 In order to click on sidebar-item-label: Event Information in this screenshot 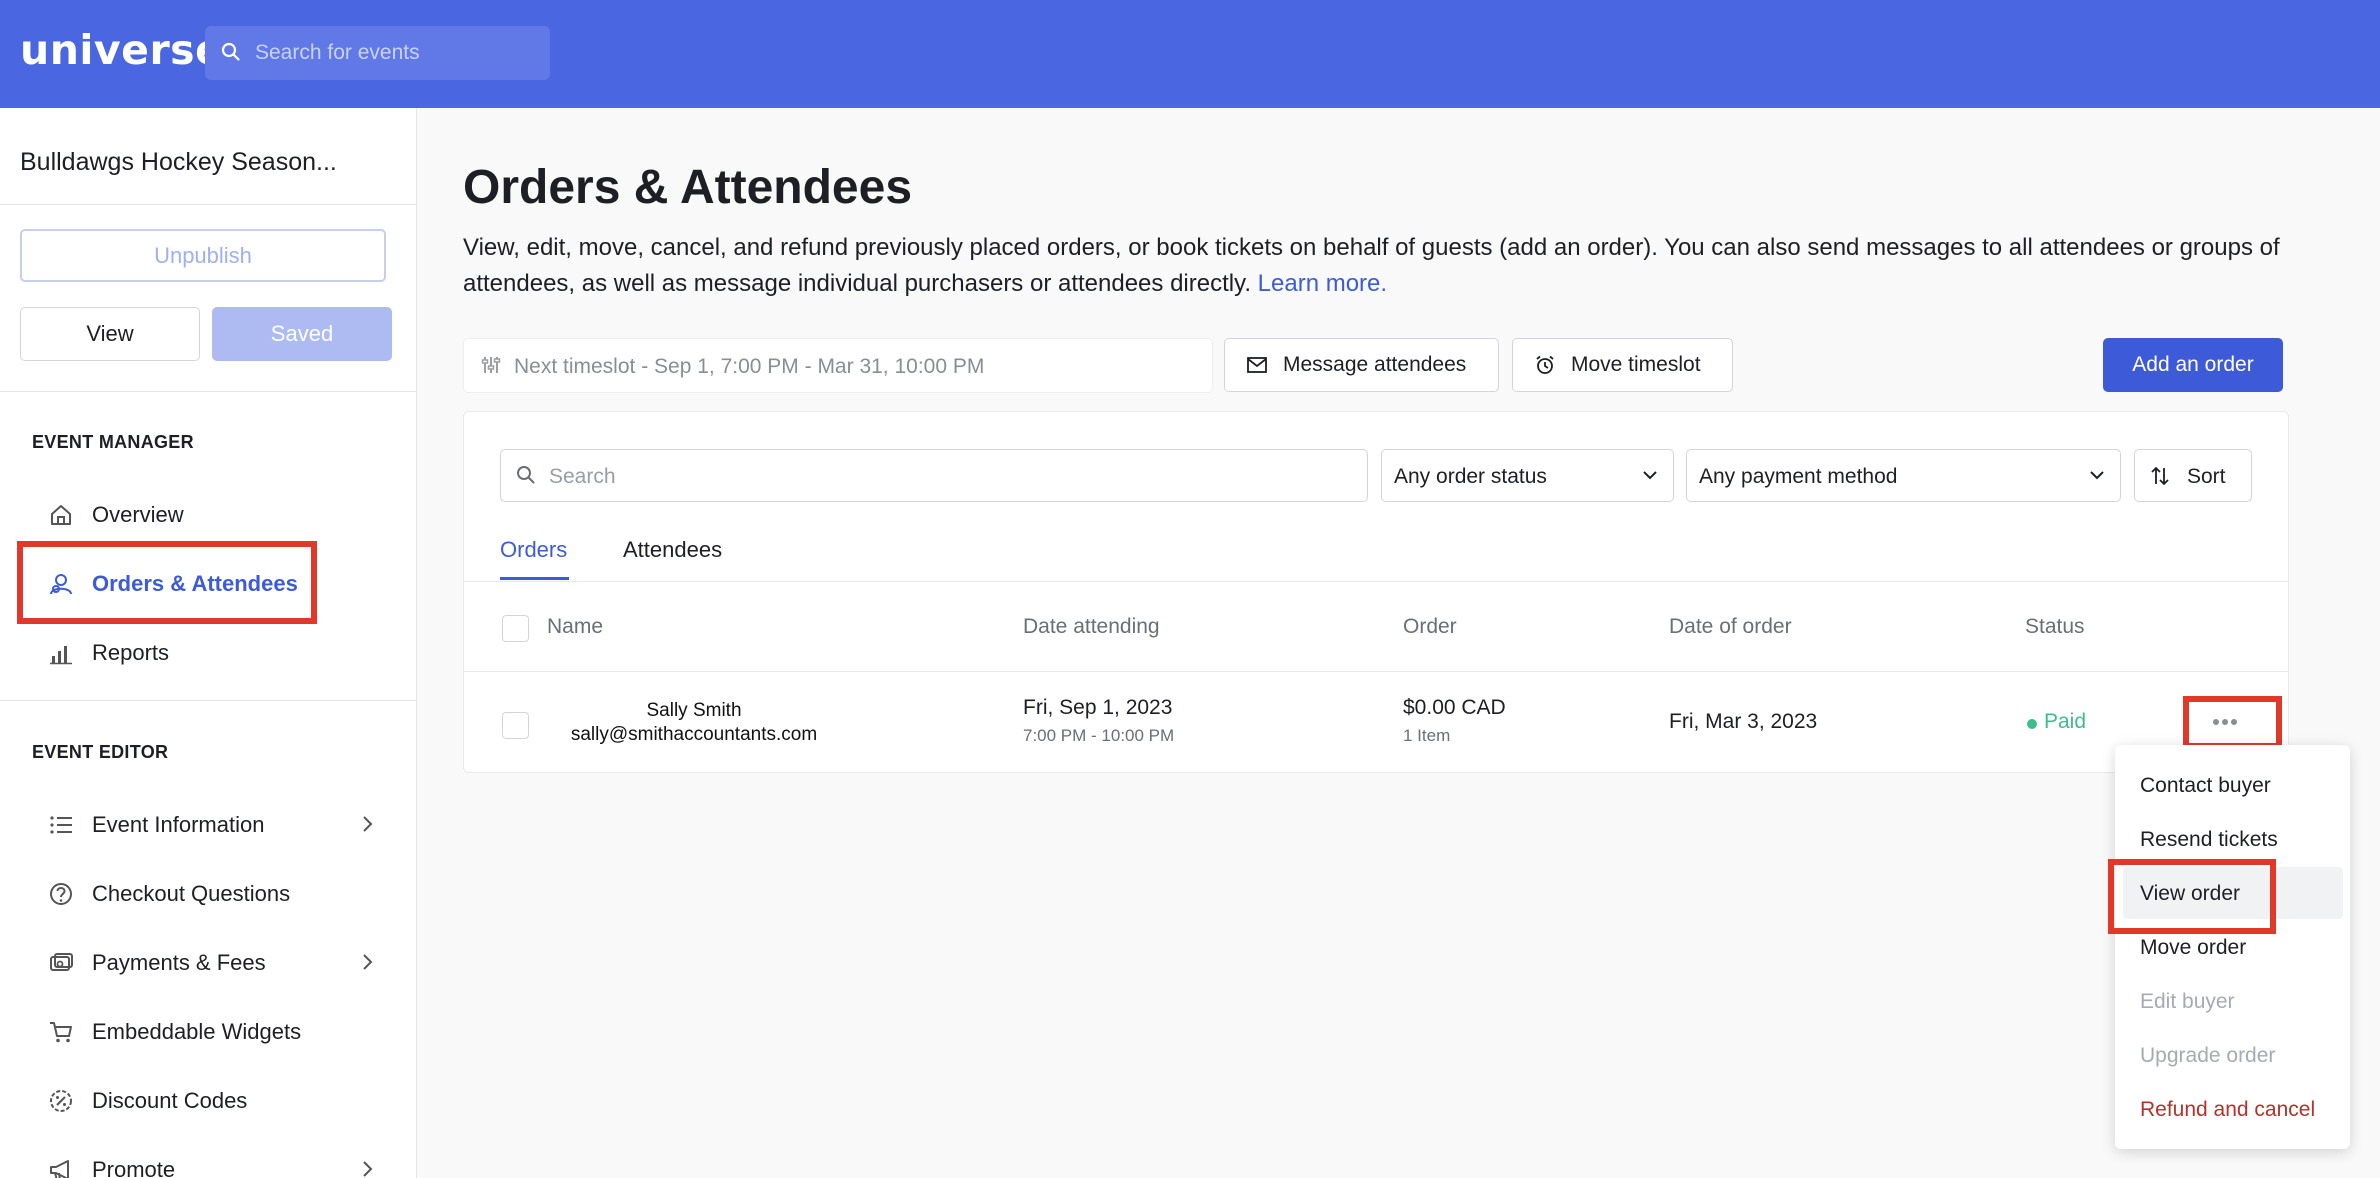, I will do `click(178, 824)`.